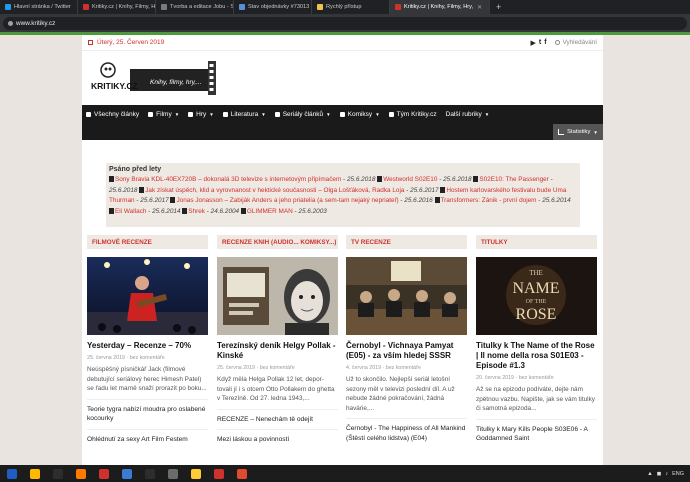  What do you see at coordinates (579, 42) in the screenshot?
I see `search-placeholder: Vyhledávání` at bounding box center [579, 42].